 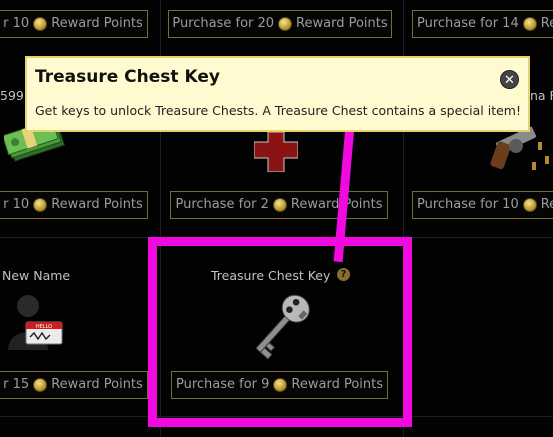 I want to click on purchase-button: Purchase for 14 Reward Points, so click(x=482, y=24).